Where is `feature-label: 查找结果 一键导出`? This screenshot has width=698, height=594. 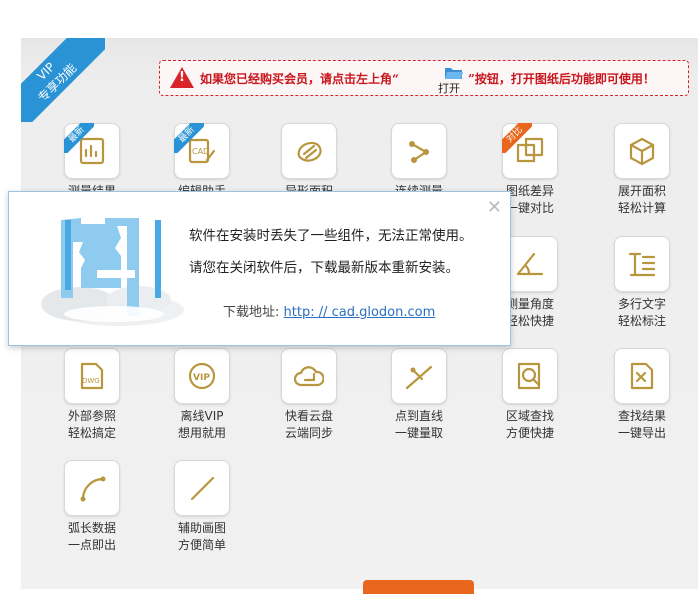
feature-label: 查找结果 一键导出 is located at coordinates (642, 425).